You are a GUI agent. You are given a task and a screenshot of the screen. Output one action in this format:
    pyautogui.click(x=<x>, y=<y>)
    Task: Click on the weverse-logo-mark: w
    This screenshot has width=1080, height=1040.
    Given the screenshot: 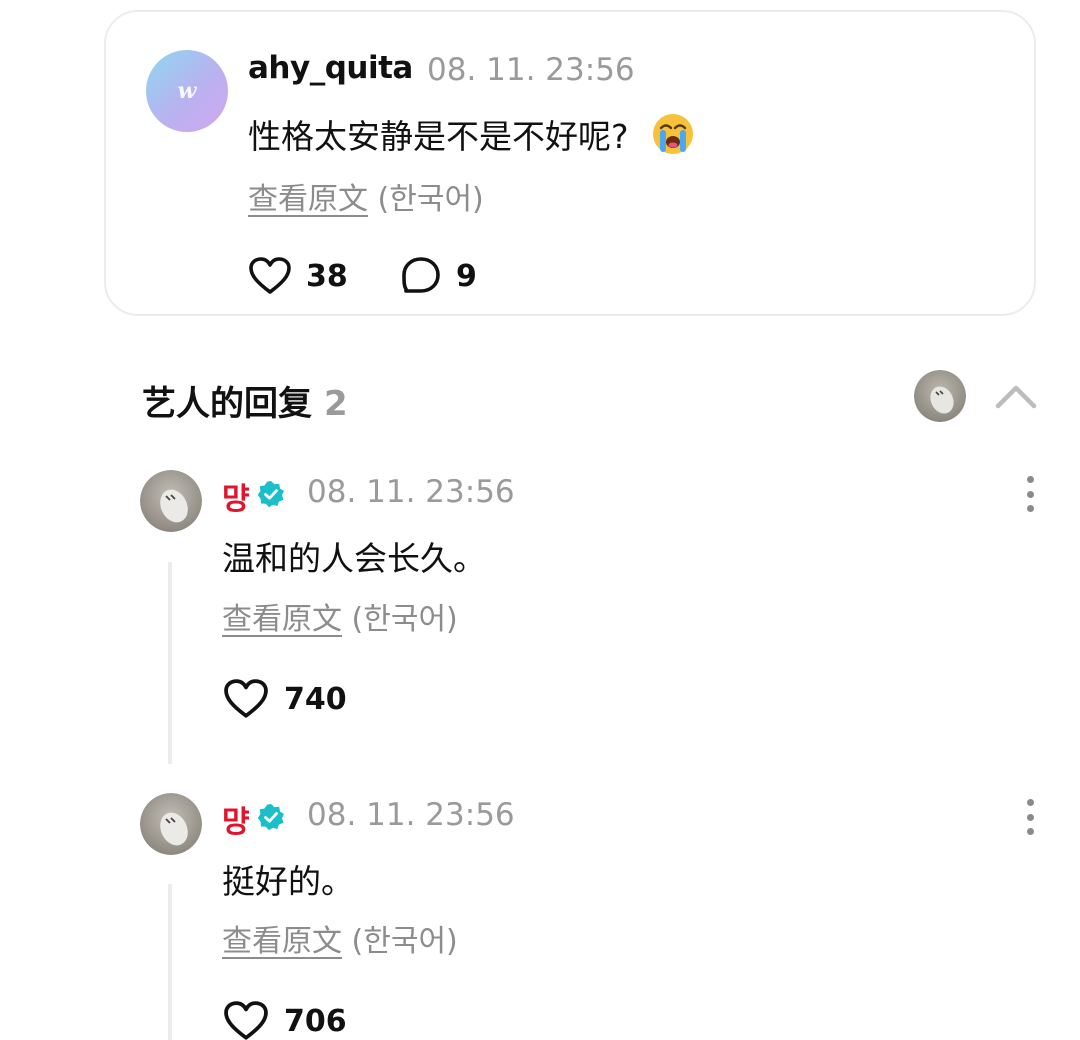 What is the action you would take?
    pyautogui.click(x=187, y=91)
    